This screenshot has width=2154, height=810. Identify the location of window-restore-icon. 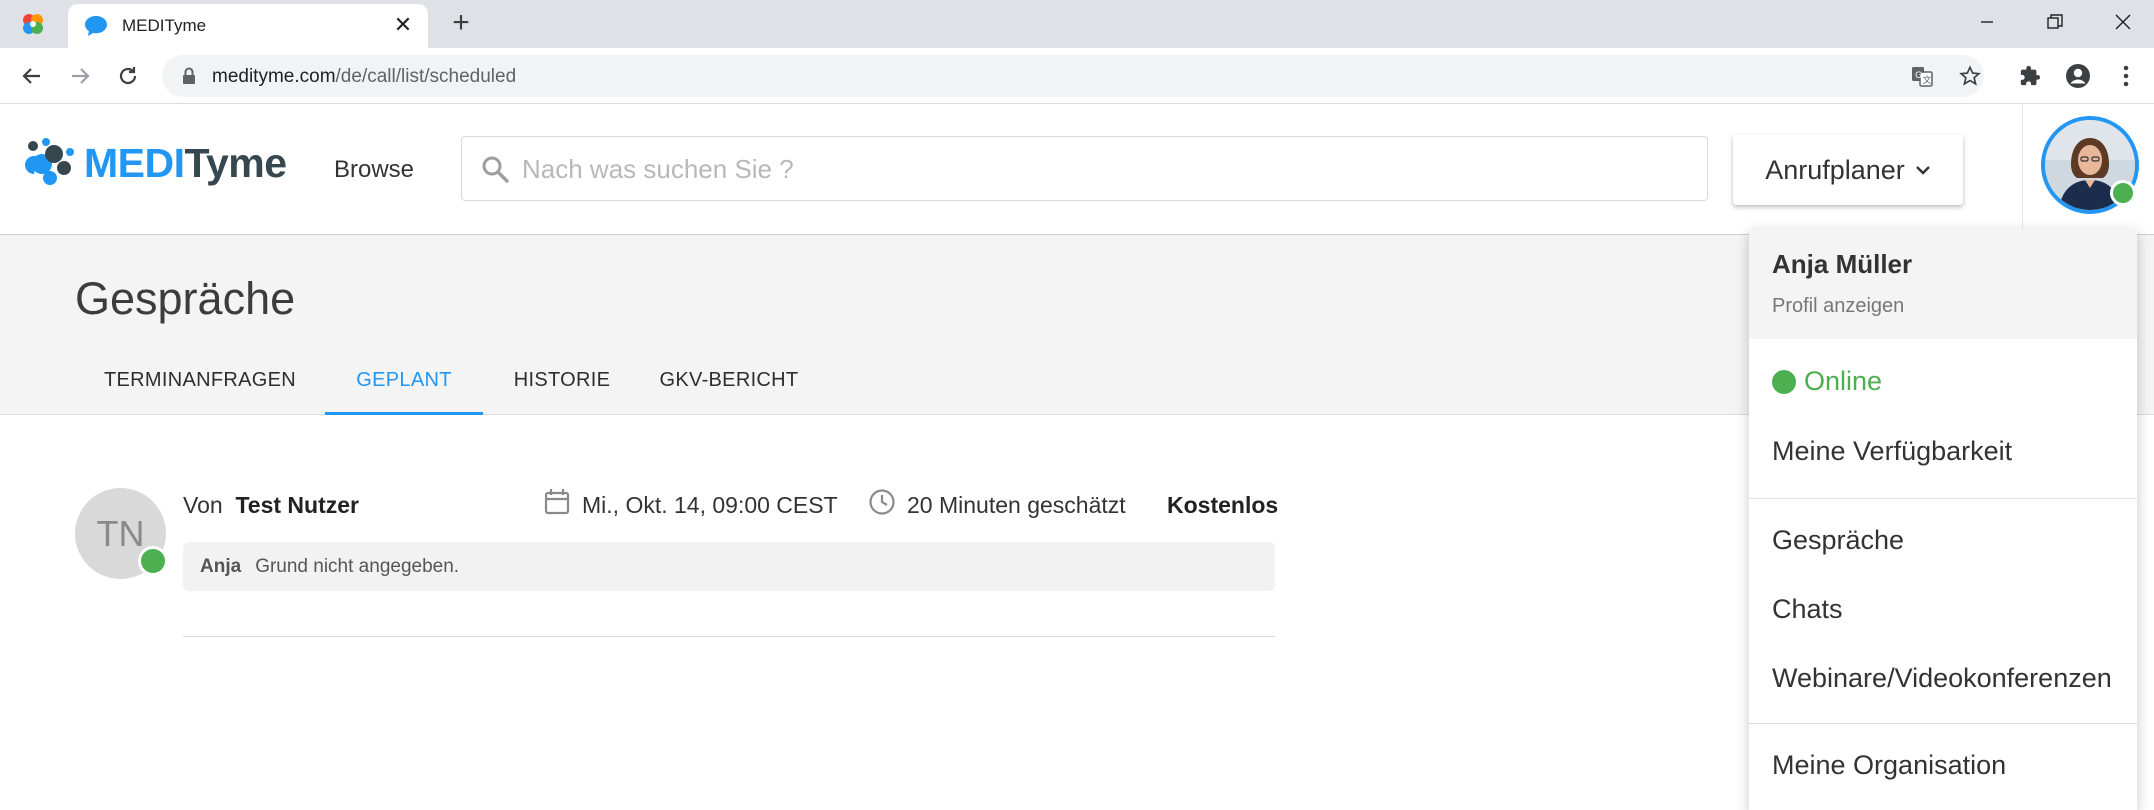
(2055, 22).